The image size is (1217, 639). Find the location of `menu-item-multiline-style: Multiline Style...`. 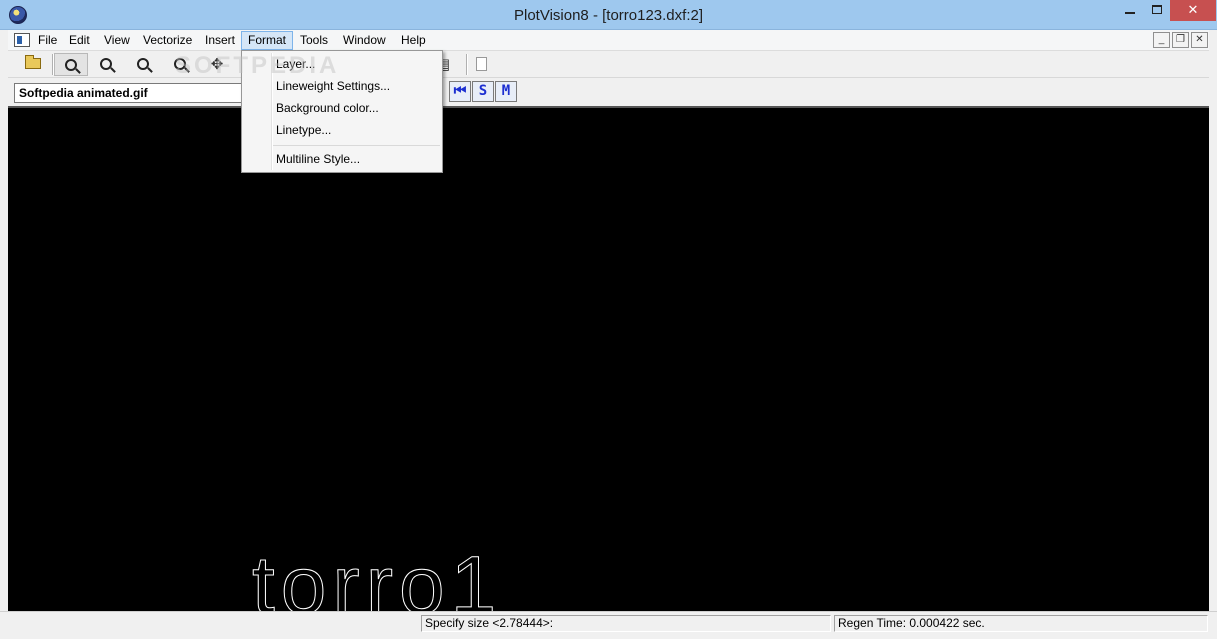

menu-item-multiline-style: Multiline Style... is located at coordinates (342, 159).